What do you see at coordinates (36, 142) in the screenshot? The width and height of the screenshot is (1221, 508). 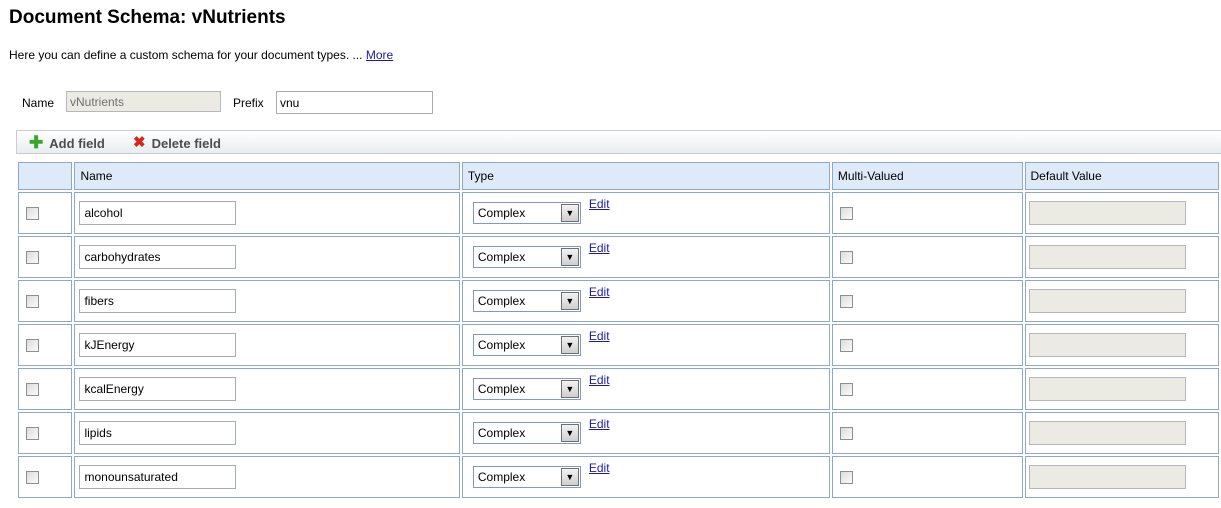 I see `plus-icon: ✚` at bounding box center [36, 142].